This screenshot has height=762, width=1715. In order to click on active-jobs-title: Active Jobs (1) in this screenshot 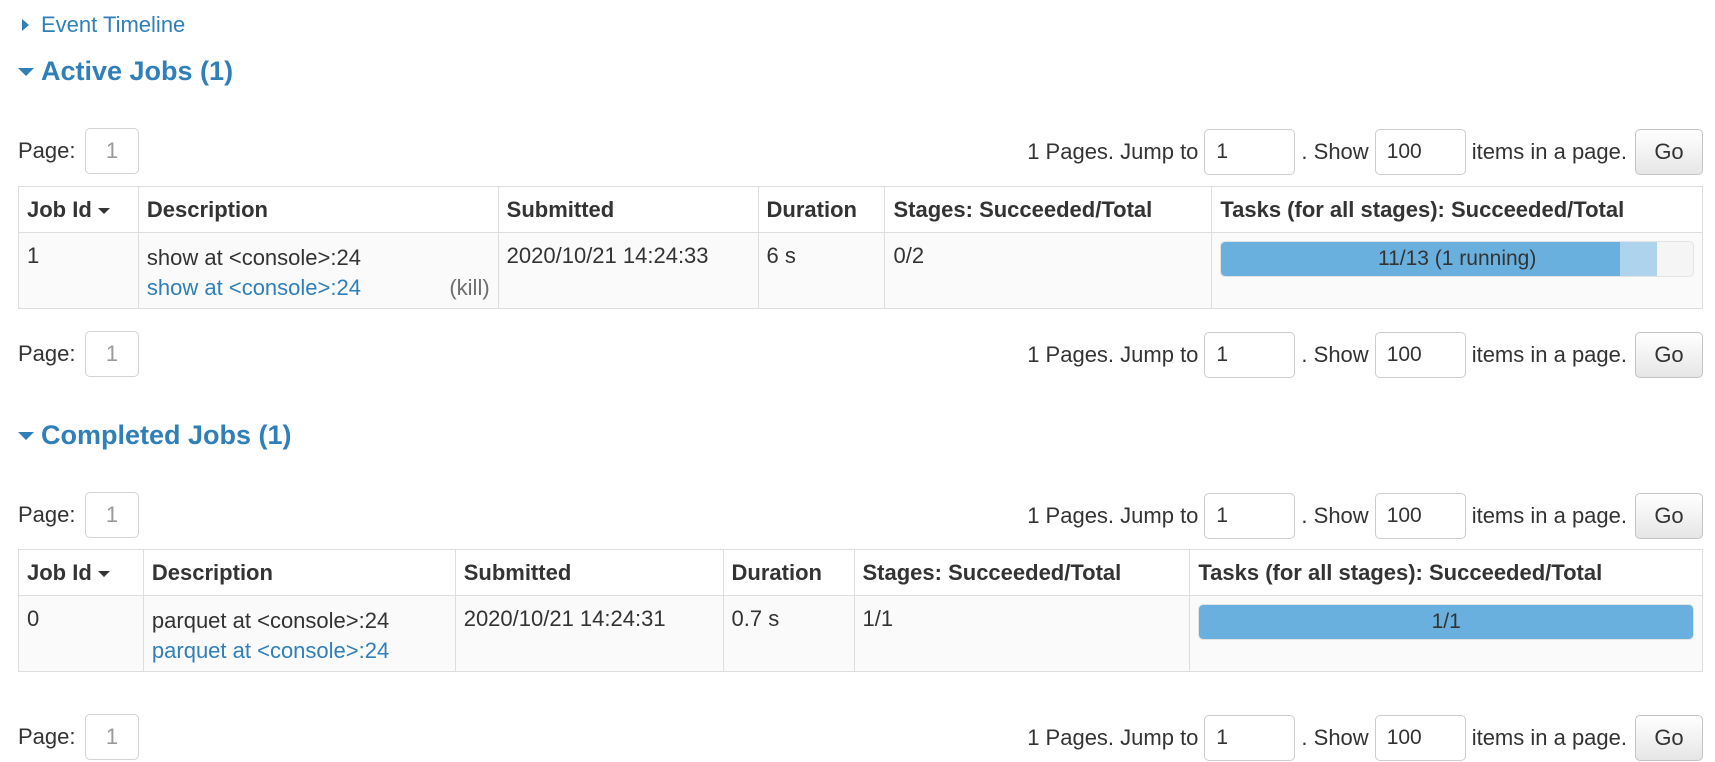, I will do `click(137, 71)`.